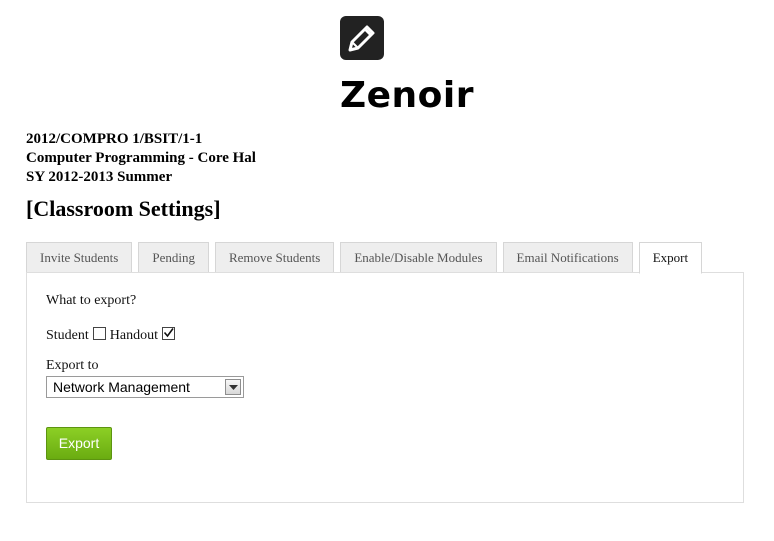  Describe the element at coordinates (133, 335) in the screenshot. I see `handout-checkbox-label: Handout` at that location.